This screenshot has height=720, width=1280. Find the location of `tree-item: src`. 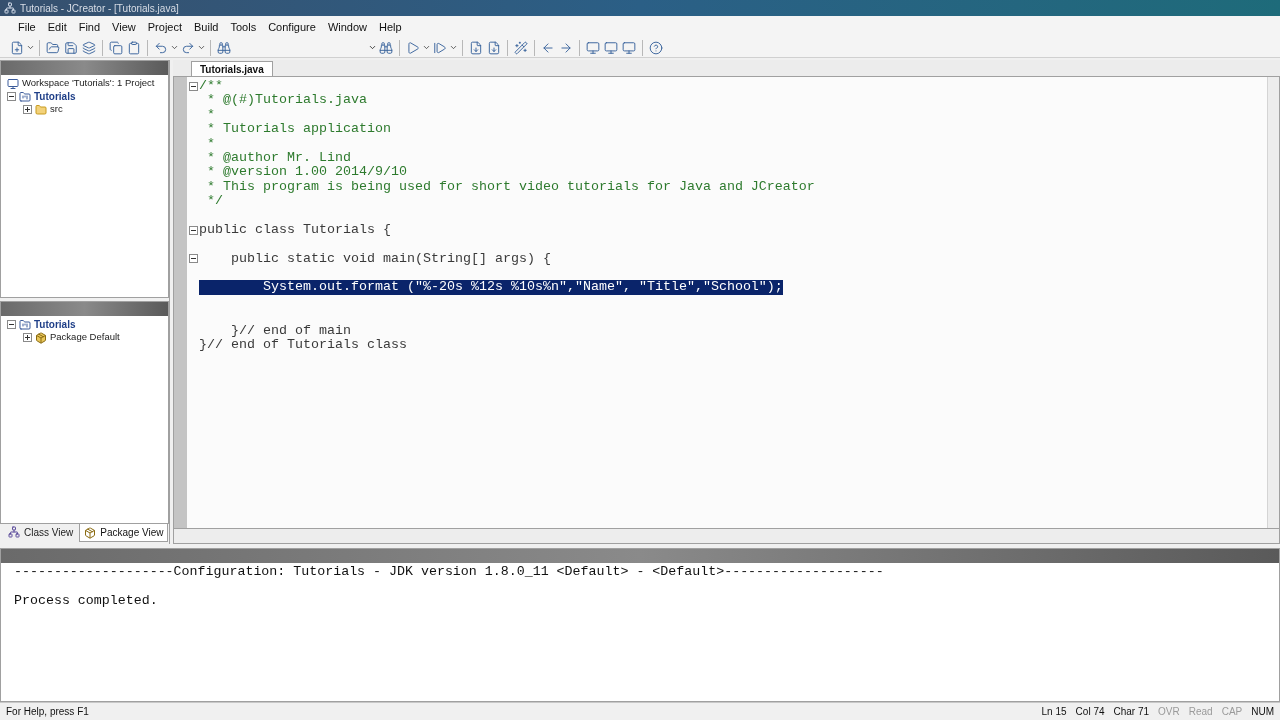

tree-item: src is located at coordinates (56, 109).